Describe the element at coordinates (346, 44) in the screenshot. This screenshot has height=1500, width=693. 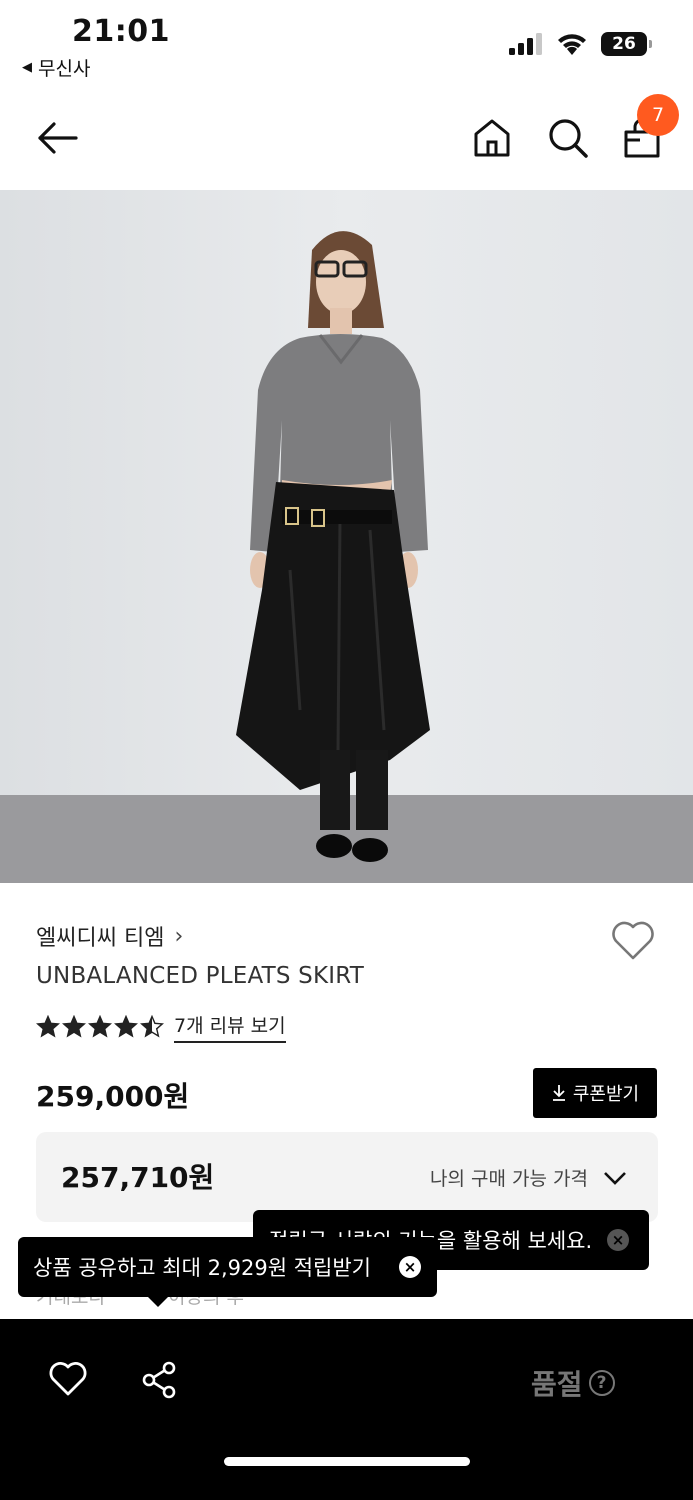
I see `status-bar: 21:01 ◀ 무신사 26` at that location.